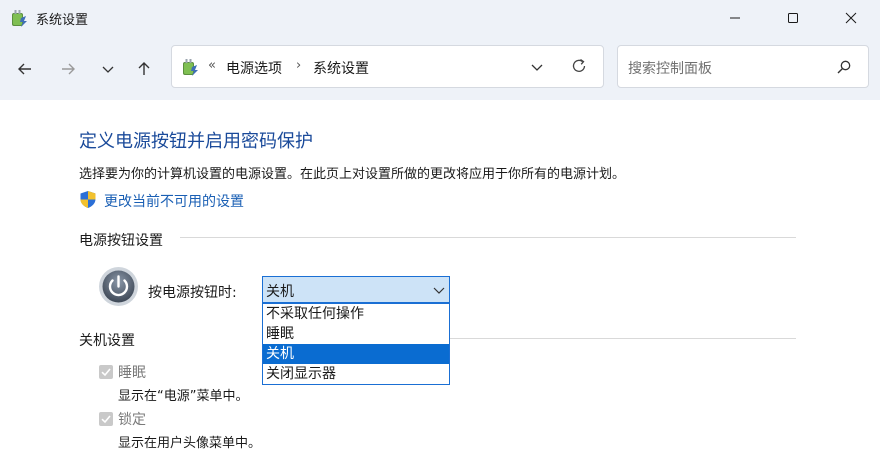 This screenshot has height=465, width=880. Describe the element at coordinates (192, 293) in the screenshot. I see `power-button-label: 按电源按钮时:` at that location.